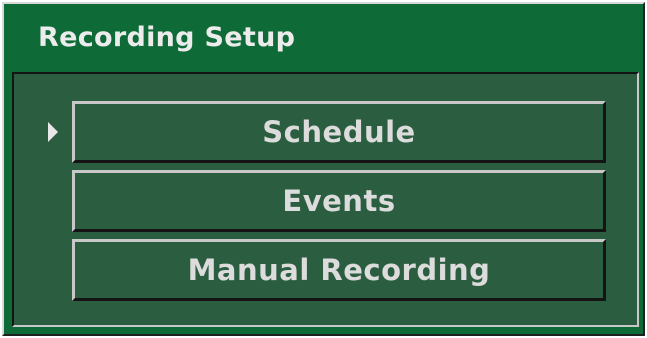  I want to click on events-label: Events, so click(339, 201).